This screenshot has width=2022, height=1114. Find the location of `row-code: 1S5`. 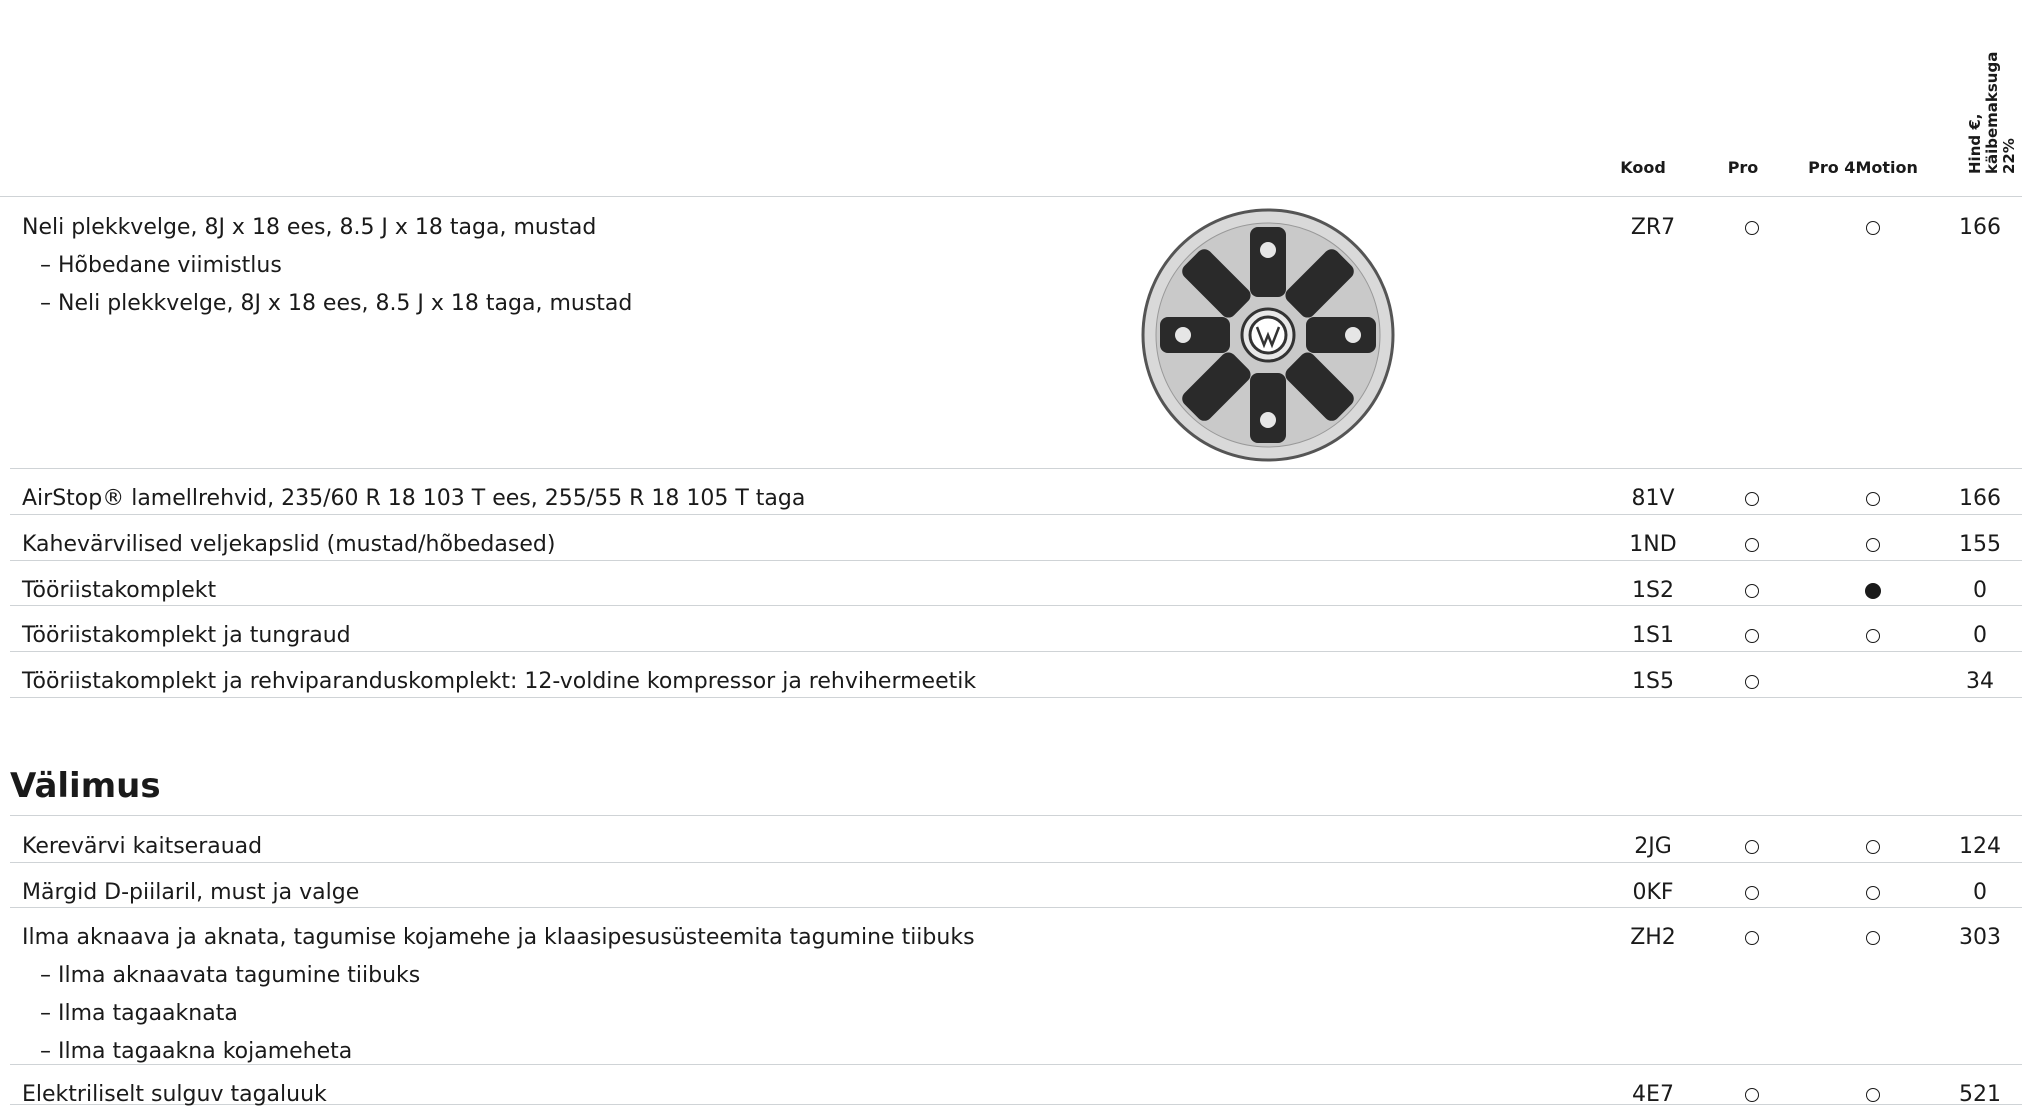

row-code: 1S5 is located at coordinates (1653, 681).